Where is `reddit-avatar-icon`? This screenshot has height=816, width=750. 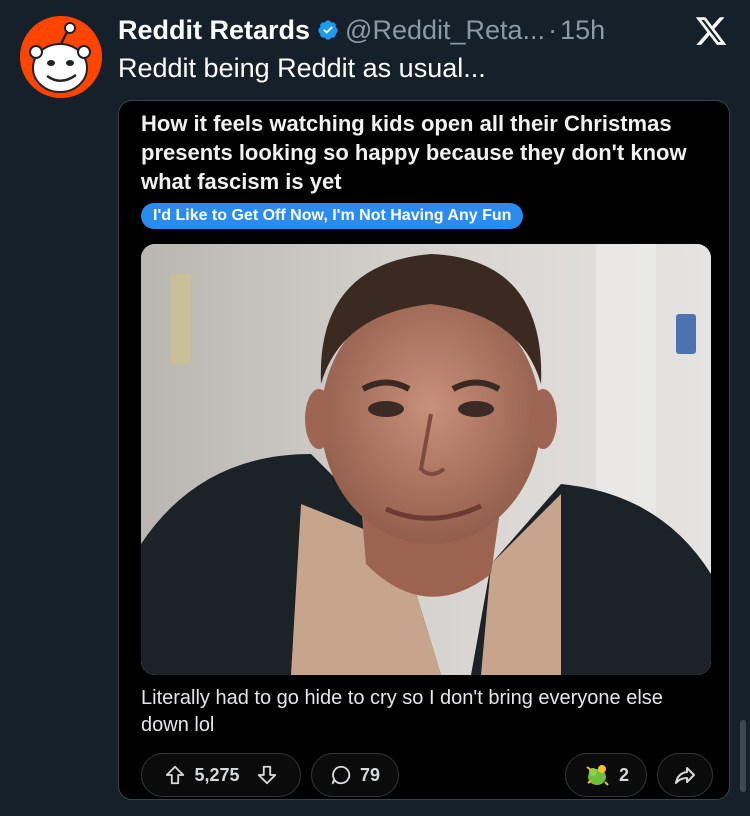
reddit-avatar-icon is located at coordinates (61, 57).